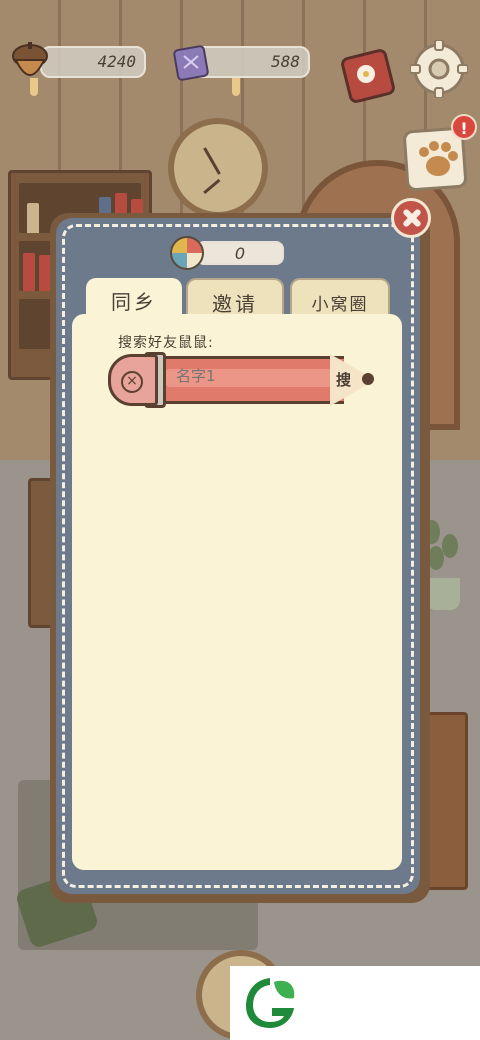 The image size is (480, 1040). Describe the element at coordinates (285, 61) in the screenshot. I see `gem-count: 588` at that location.